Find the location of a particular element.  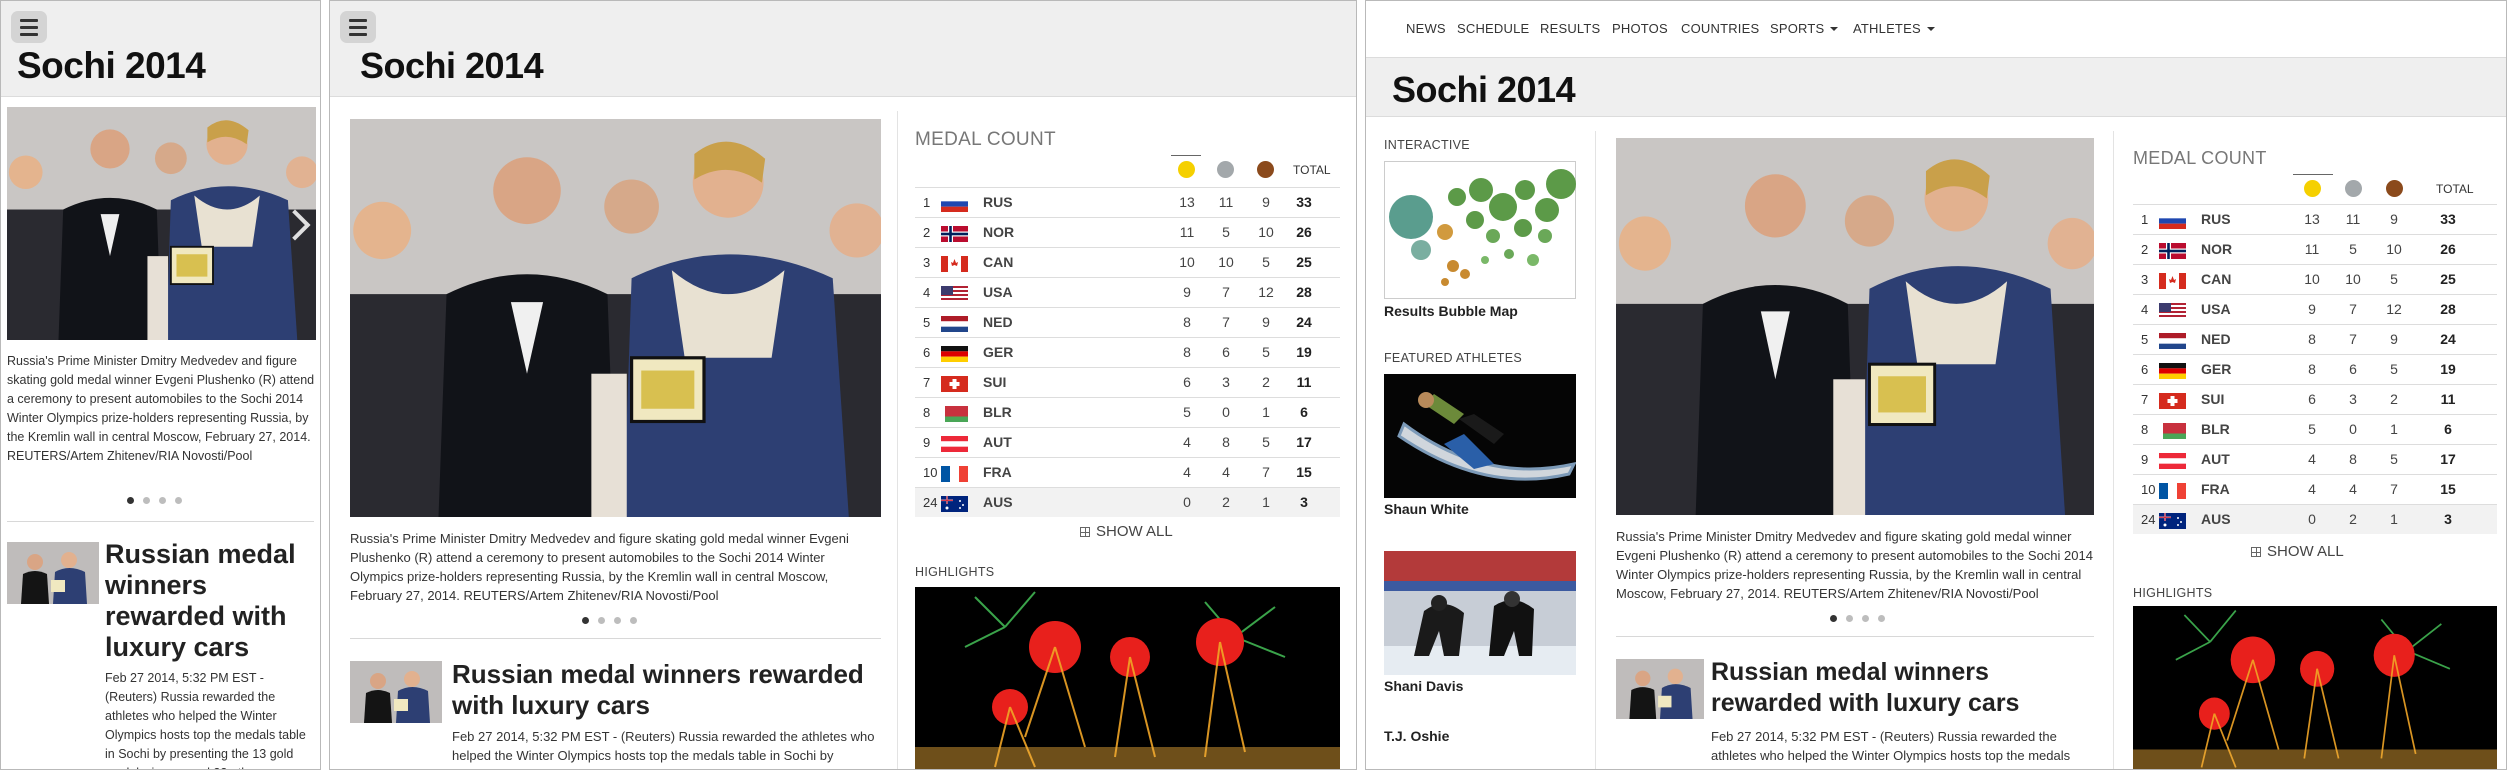

bubble-map-thumbnail is located at coordinates (1480, 230).